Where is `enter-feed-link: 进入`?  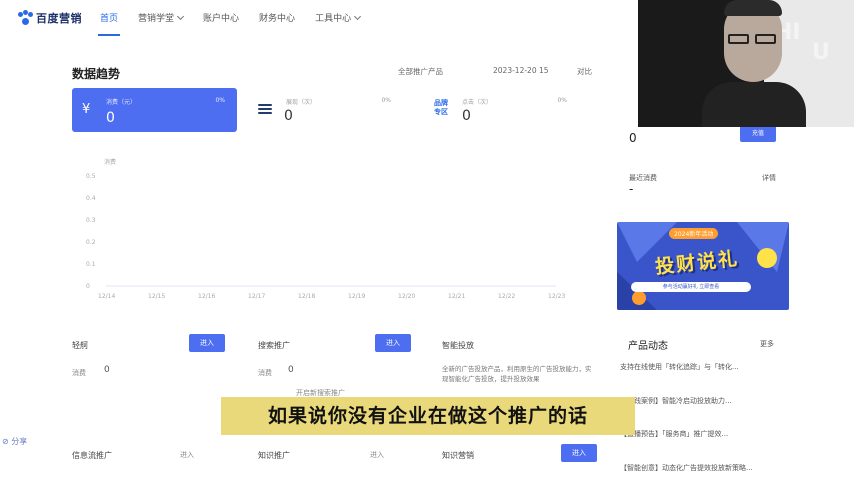 enter-feed-link: 进入 is located at coordinates (187, 455).